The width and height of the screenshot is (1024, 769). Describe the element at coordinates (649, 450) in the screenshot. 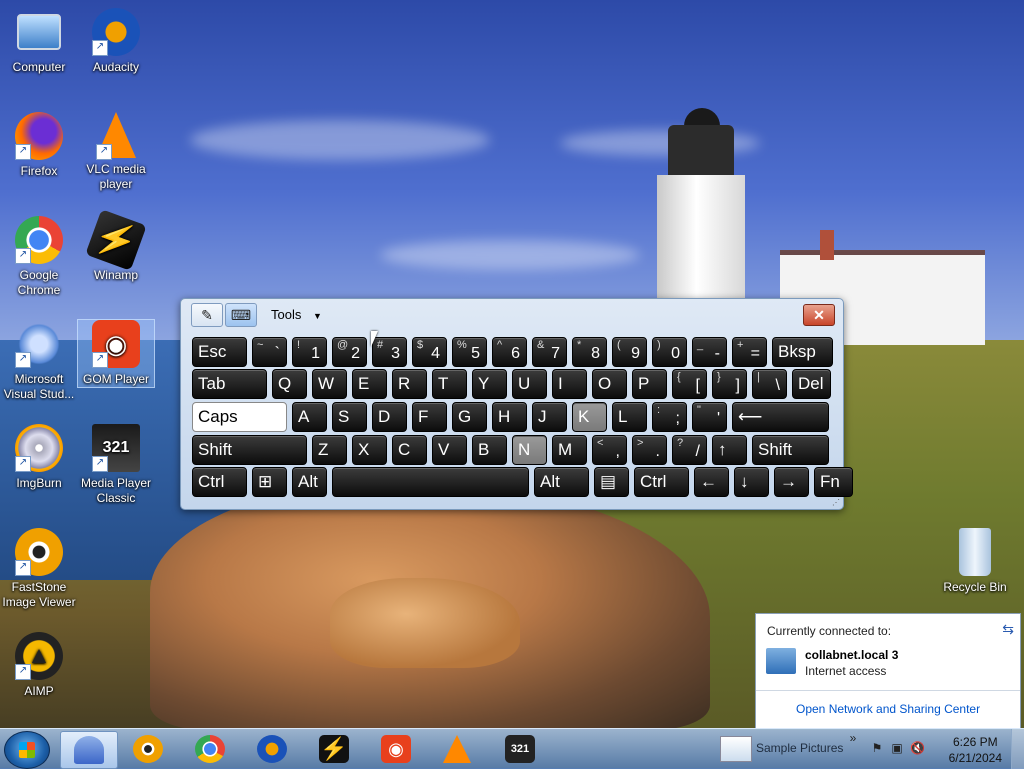

I see `key-sym: >.` at that location.